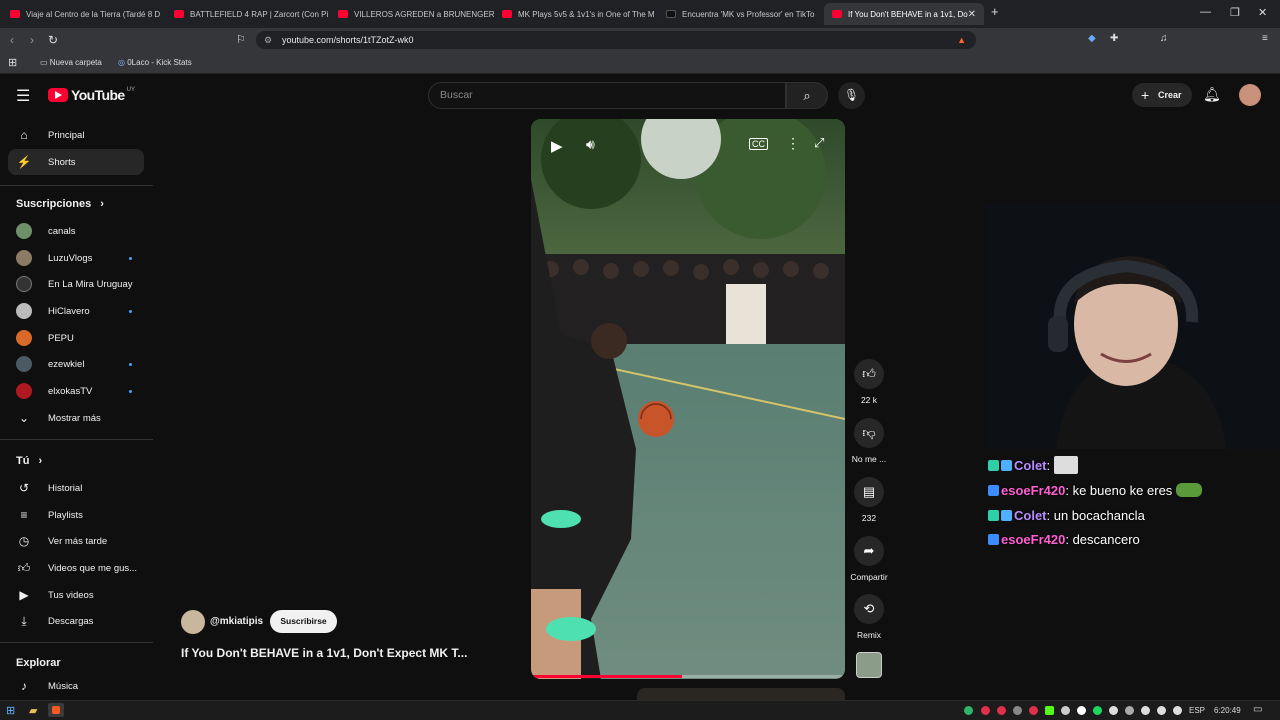  What do you see at coordinates (76, 364) in the screenshot?
I see `sidebar-subscription: ezewkiel` at bounding box center [76, 364].